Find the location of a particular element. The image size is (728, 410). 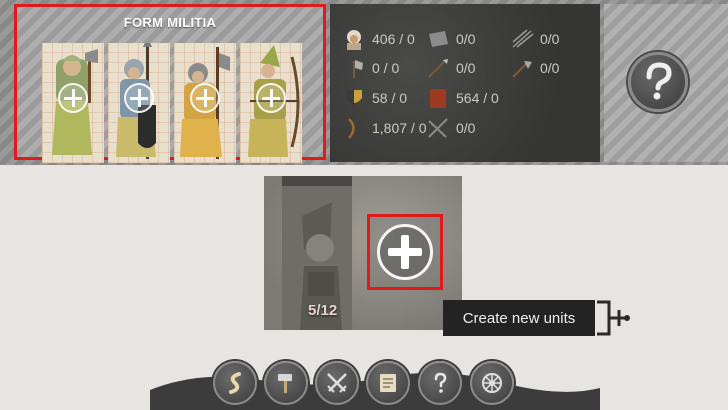

help-panel is located at coordinates (666, 83).